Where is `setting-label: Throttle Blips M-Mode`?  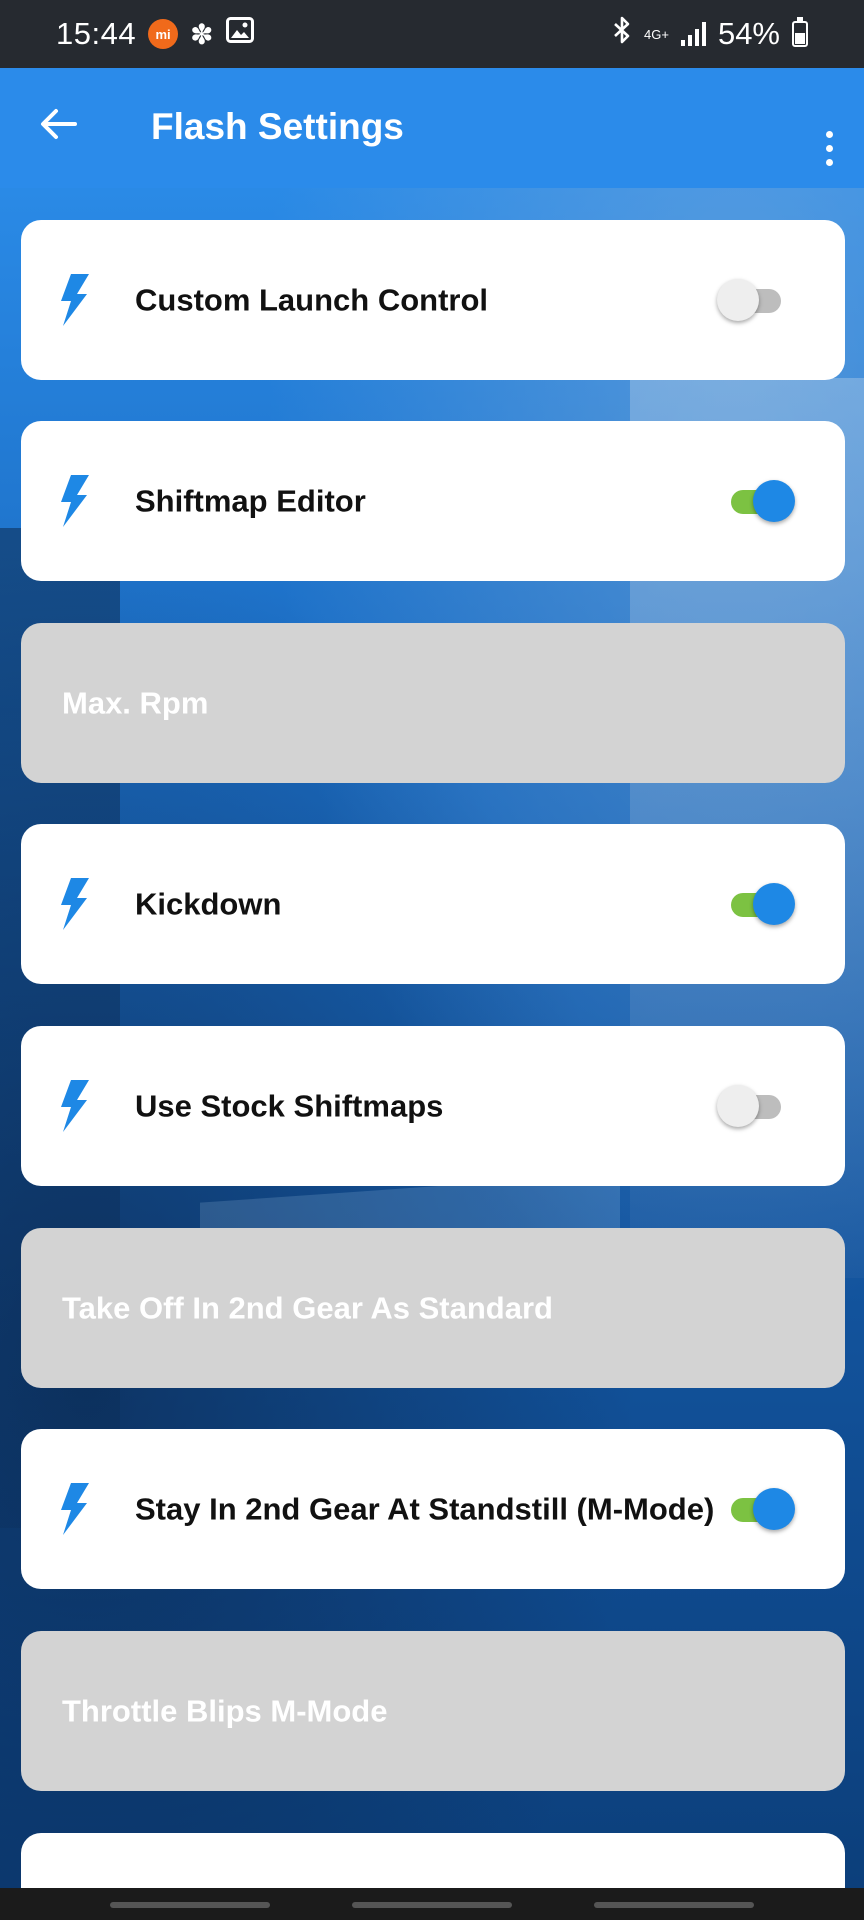
setting-label: Throttle Blips M-Mode is located at coordinates (225, 1711).